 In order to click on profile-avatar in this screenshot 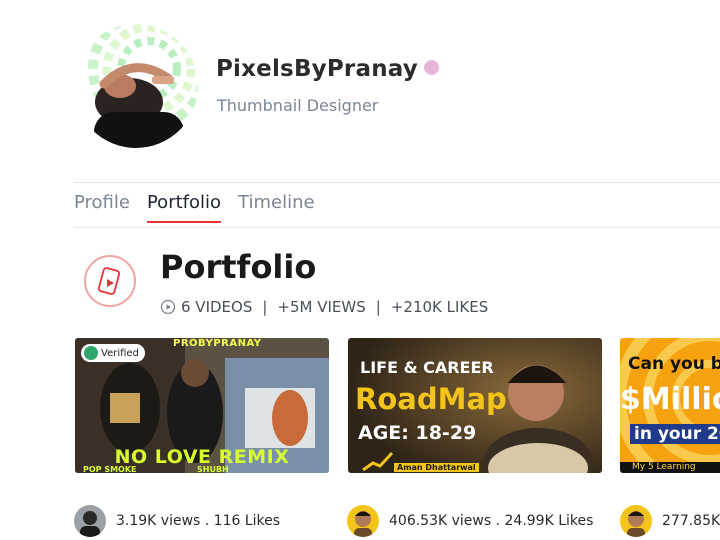, I will do `click(136, 86)`.